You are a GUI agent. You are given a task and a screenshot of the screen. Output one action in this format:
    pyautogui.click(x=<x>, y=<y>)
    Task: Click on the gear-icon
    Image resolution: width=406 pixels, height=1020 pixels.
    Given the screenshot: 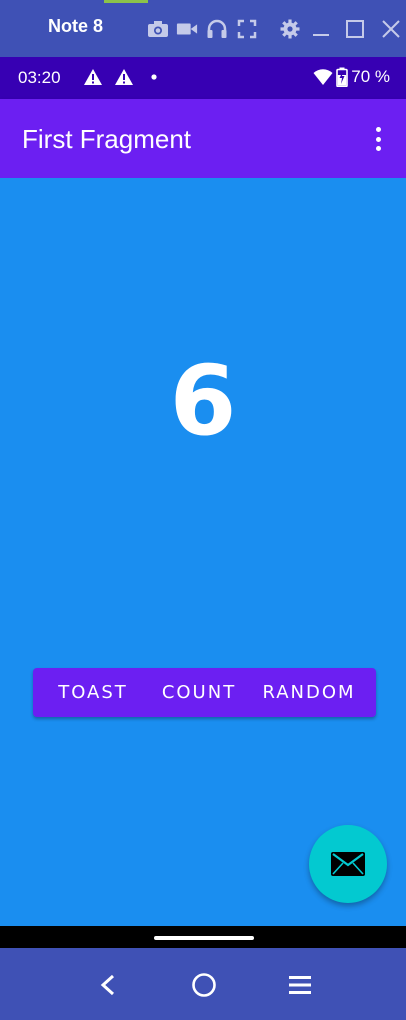 What is the action you would take?
    pyautogui.click(x=290, y=29)
    